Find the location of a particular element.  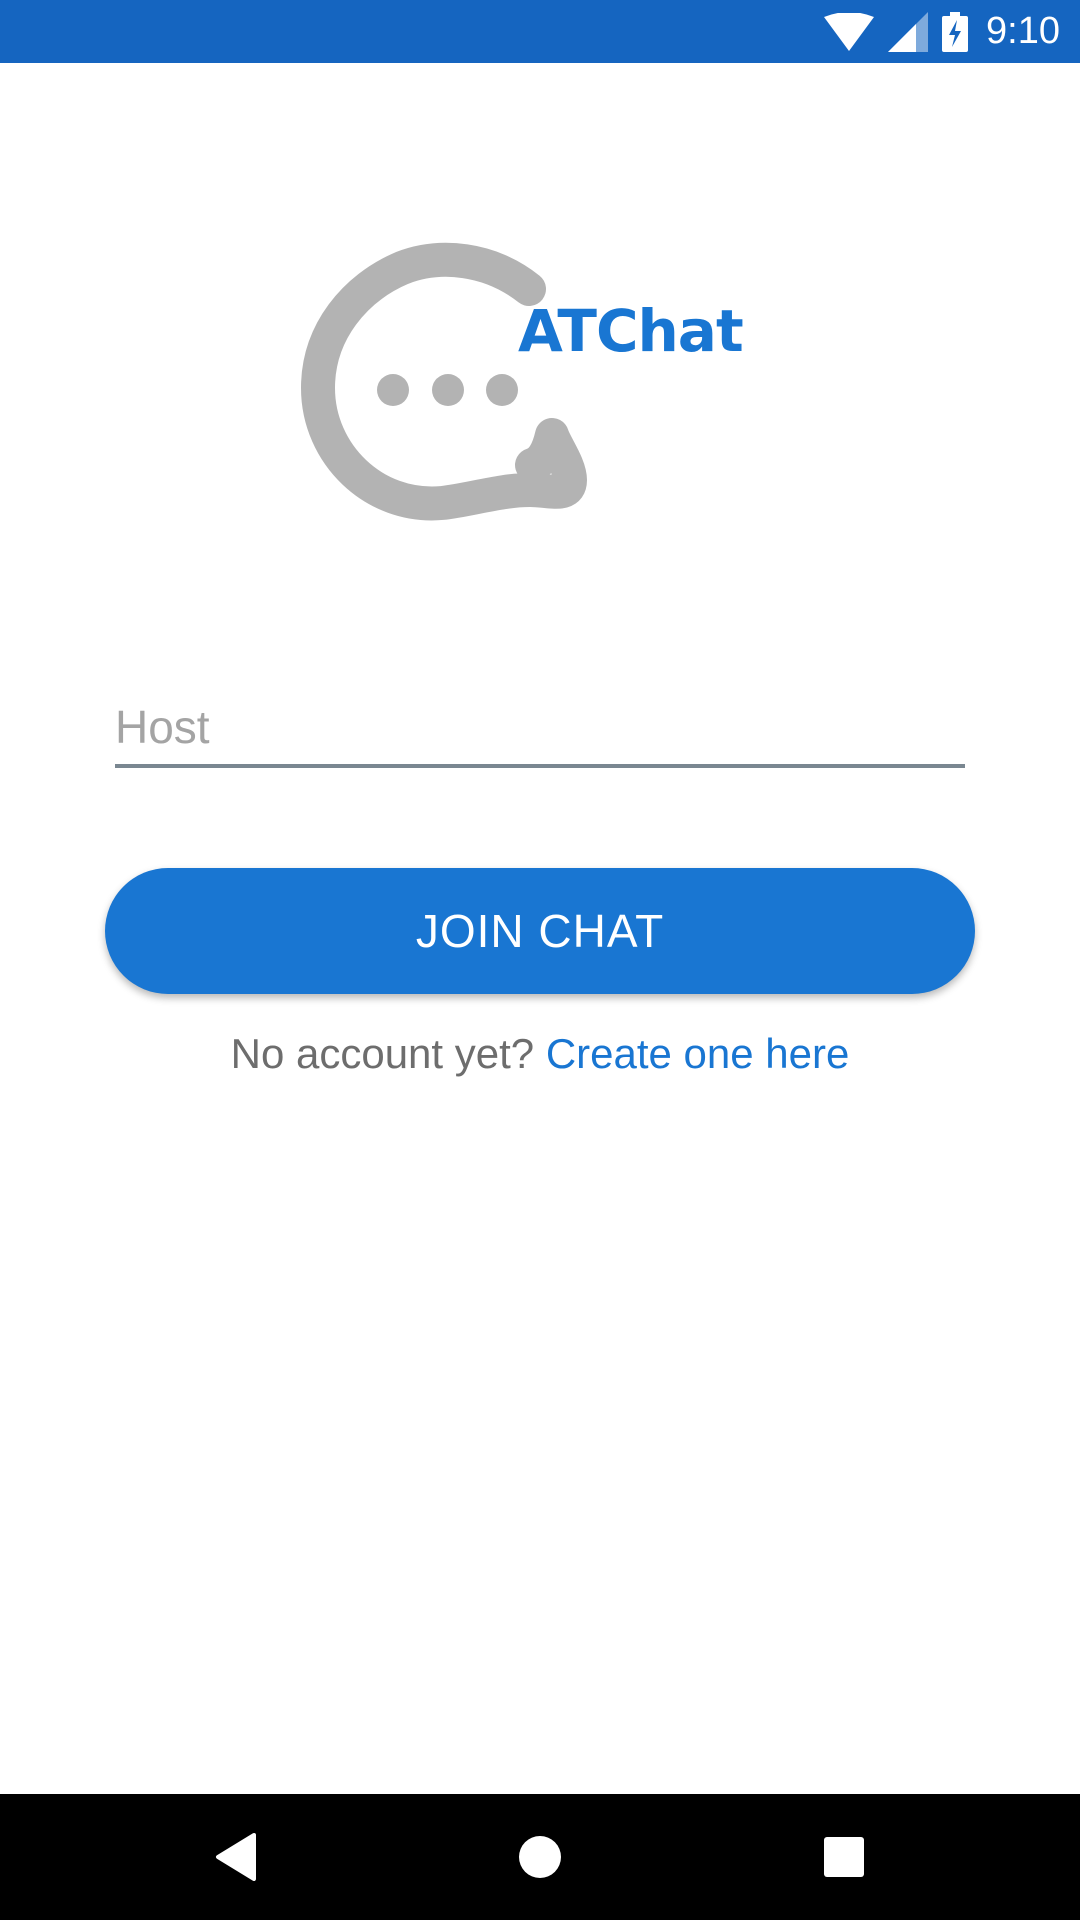

app-logo is located at coordinates (444, 381).